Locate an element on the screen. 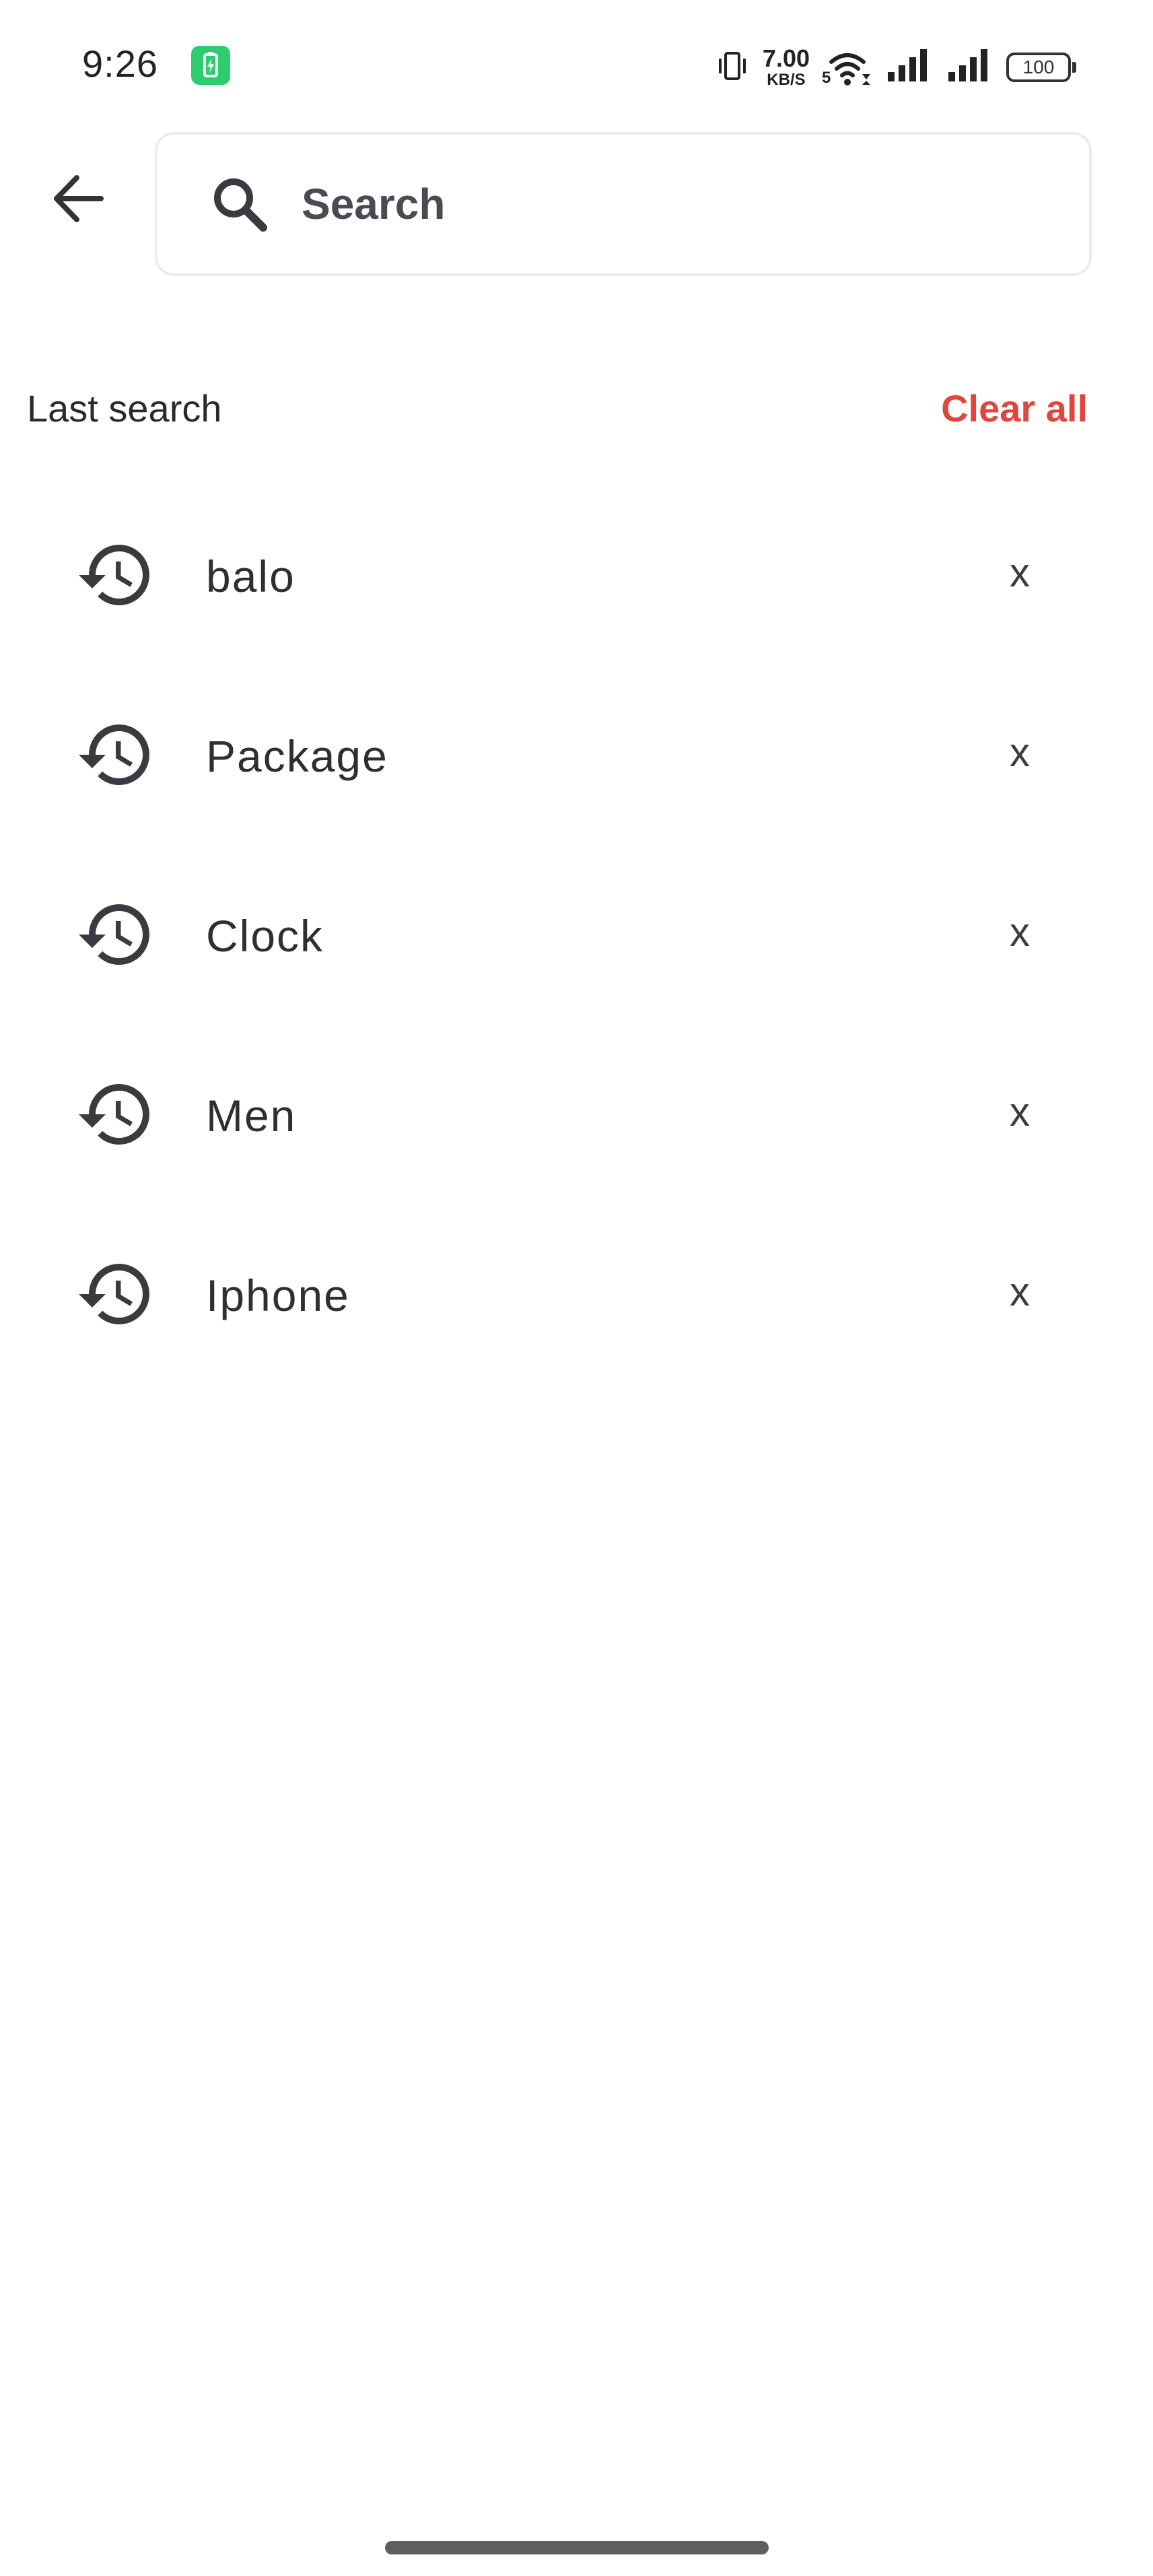  clear-all-button: Clear all is located at coordinates (1014, 408).